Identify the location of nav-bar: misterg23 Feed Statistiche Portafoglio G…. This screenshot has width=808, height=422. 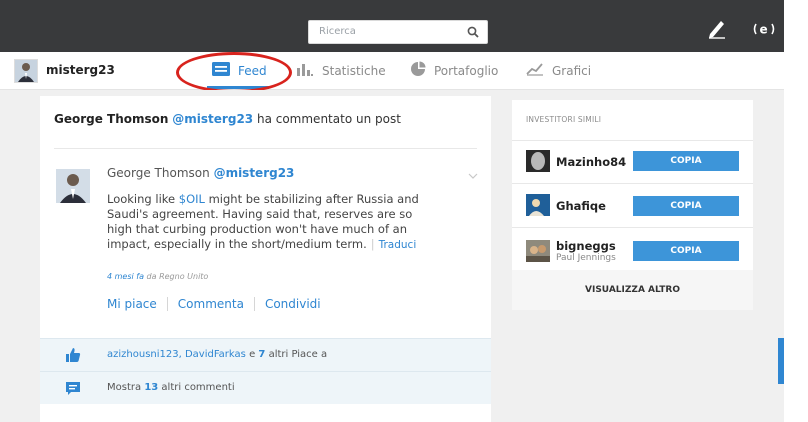
(392, 71).